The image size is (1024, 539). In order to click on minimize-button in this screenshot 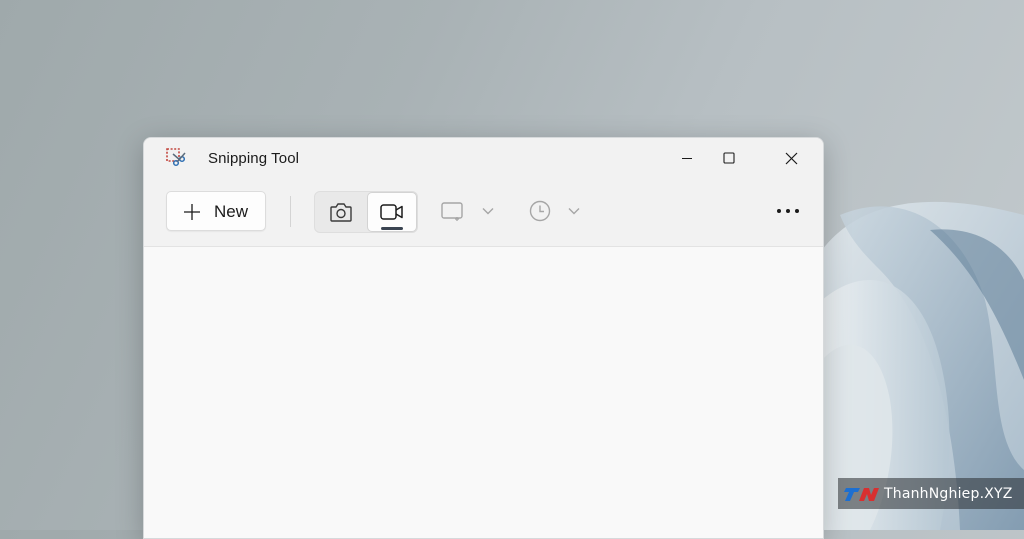, I will do `click(687, 158)`.